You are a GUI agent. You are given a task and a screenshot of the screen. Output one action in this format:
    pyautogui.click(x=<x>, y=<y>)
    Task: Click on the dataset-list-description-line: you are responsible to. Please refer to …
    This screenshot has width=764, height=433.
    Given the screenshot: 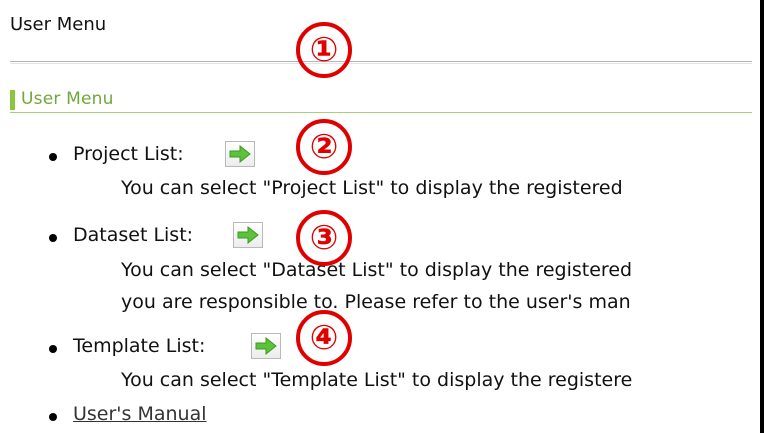 What is the action you would take?
    pyautogui.click(x=376, y=302)
    